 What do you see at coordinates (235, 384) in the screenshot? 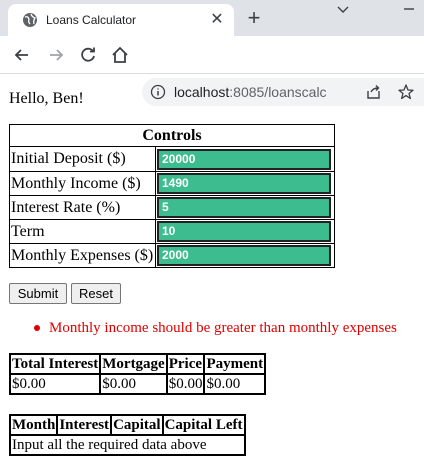
I see `payment-value: $0.00` at bounding box center [235, 384].